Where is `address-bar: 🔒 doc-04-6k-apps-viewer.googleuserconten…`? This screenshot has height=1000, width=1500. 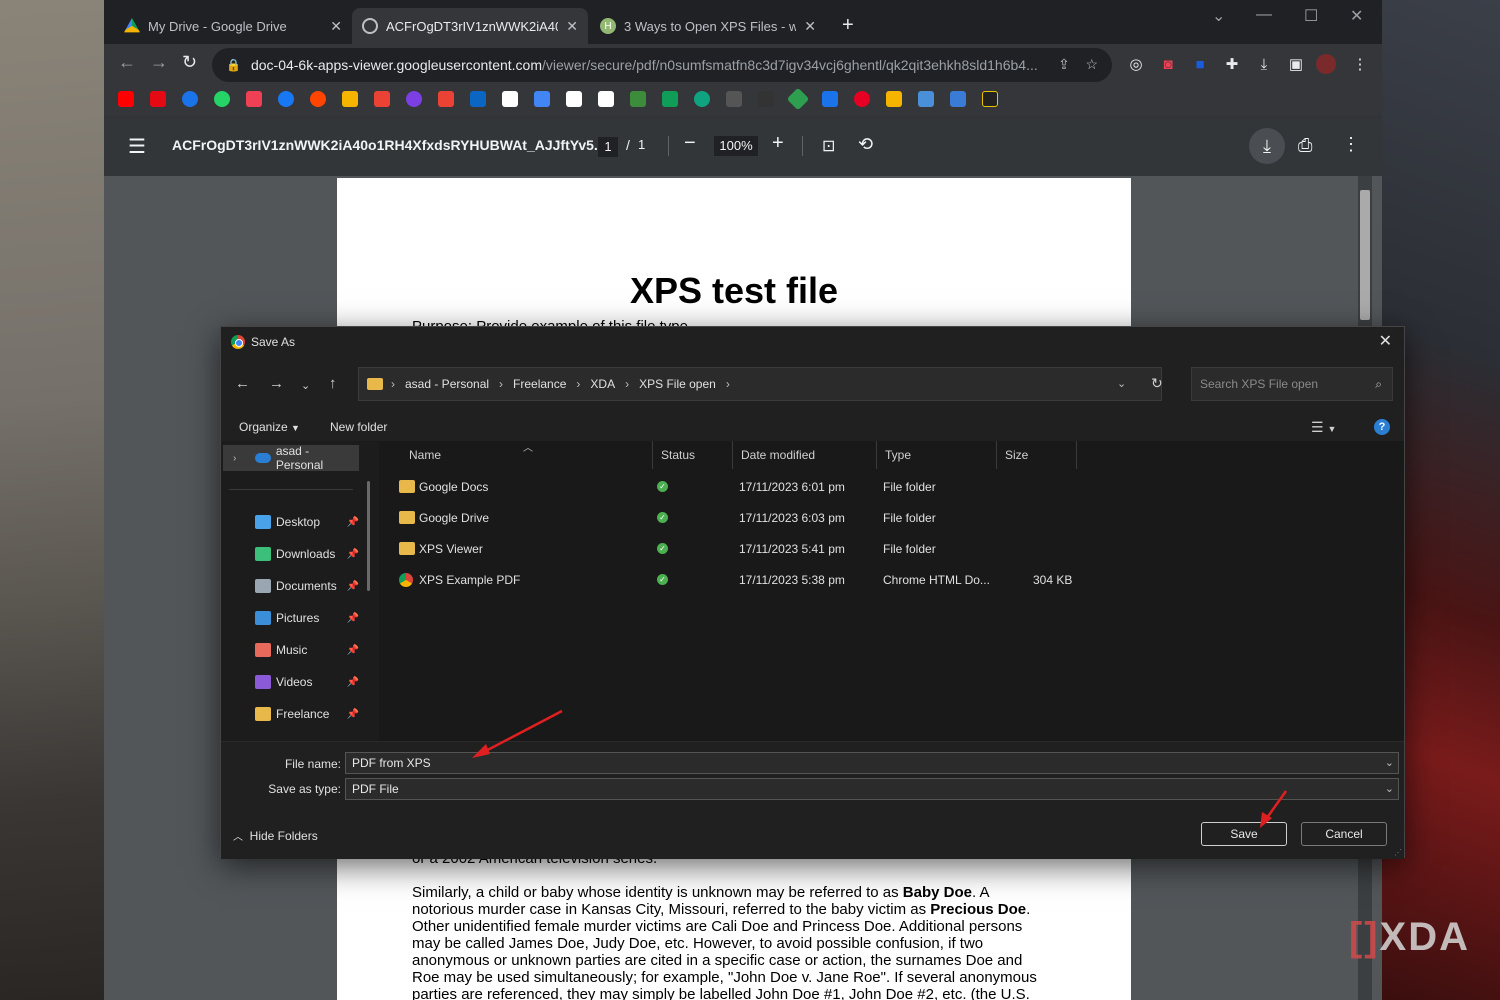 address-bar: 🔒 doc-04-6k-apps-viewer.googleuserconten… is located at coordinates (662, 65).